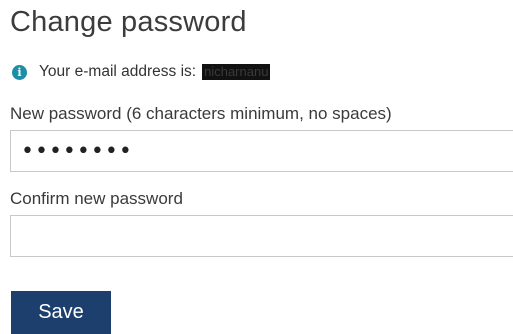  Describe the element at coordinates (128, 22) in the screenshot. I see `page-title: Change password` at that location.